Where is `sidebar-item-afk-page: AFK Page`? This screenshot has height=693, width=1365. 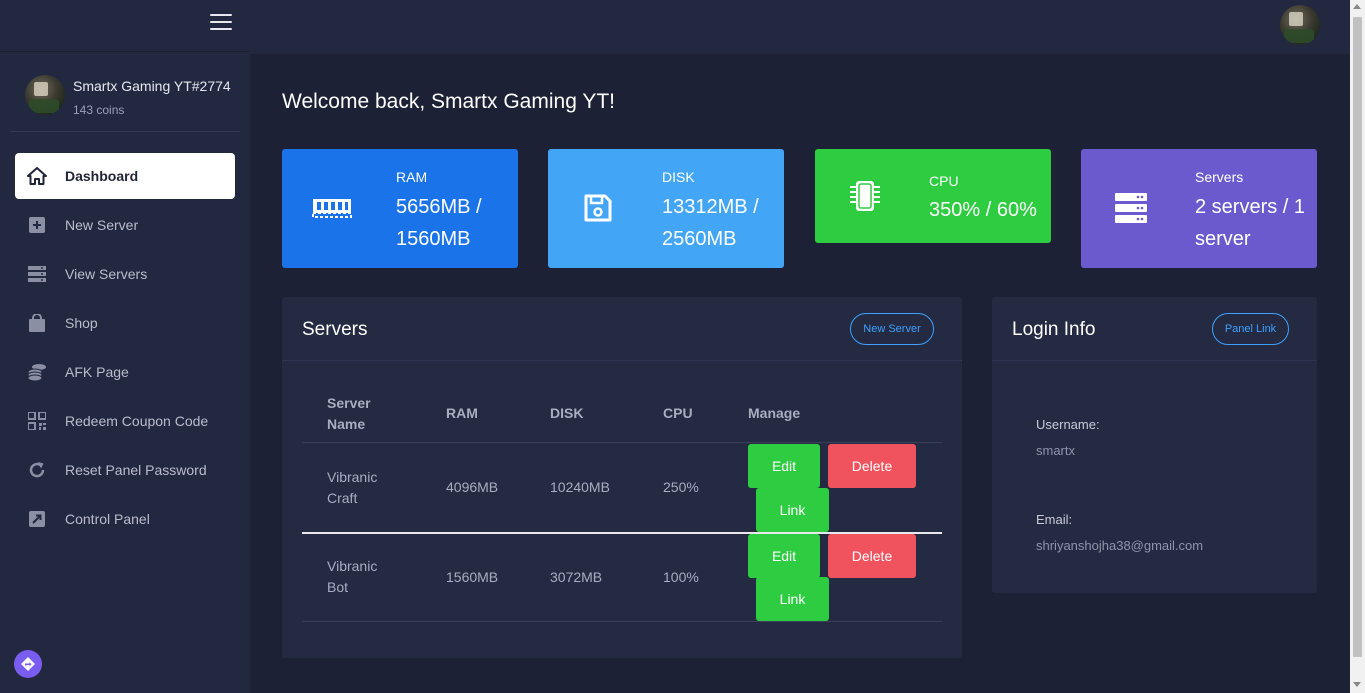
sidebar-item-afk-page: AFK Page is located at coordinates (125, 372).